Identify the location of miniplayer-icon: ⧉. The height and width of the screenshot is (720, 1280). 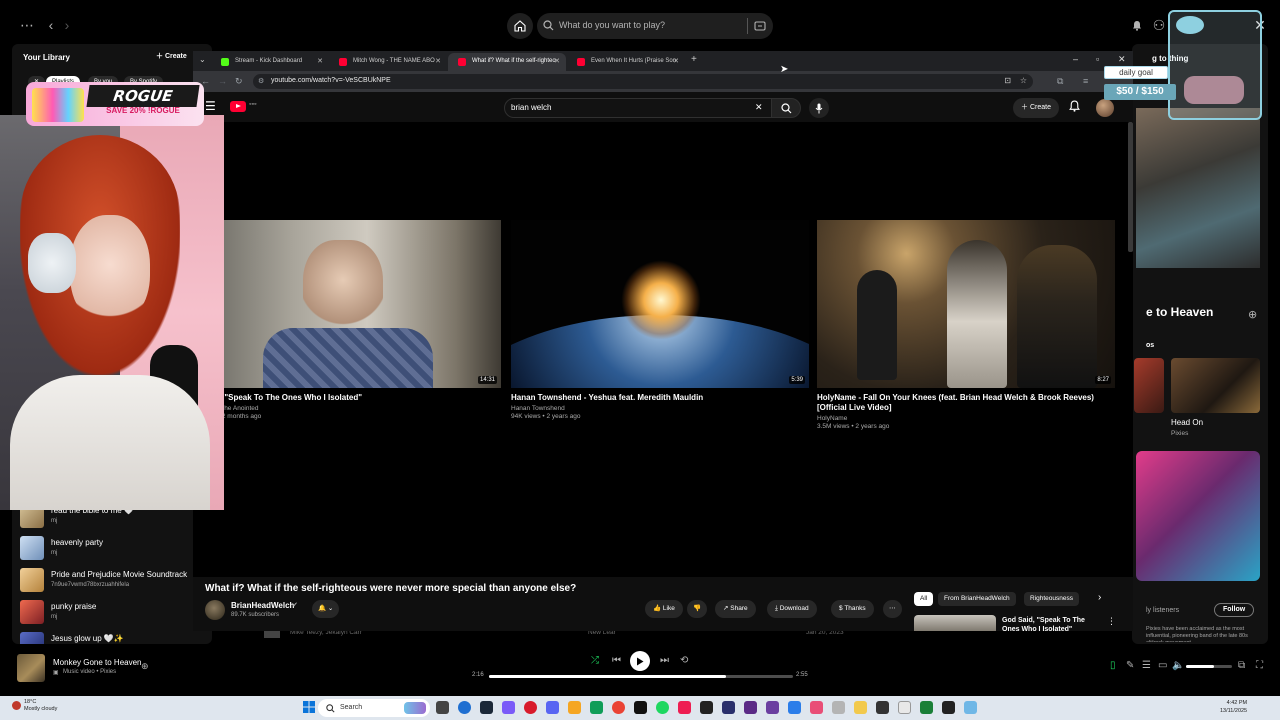
(1241, 665).